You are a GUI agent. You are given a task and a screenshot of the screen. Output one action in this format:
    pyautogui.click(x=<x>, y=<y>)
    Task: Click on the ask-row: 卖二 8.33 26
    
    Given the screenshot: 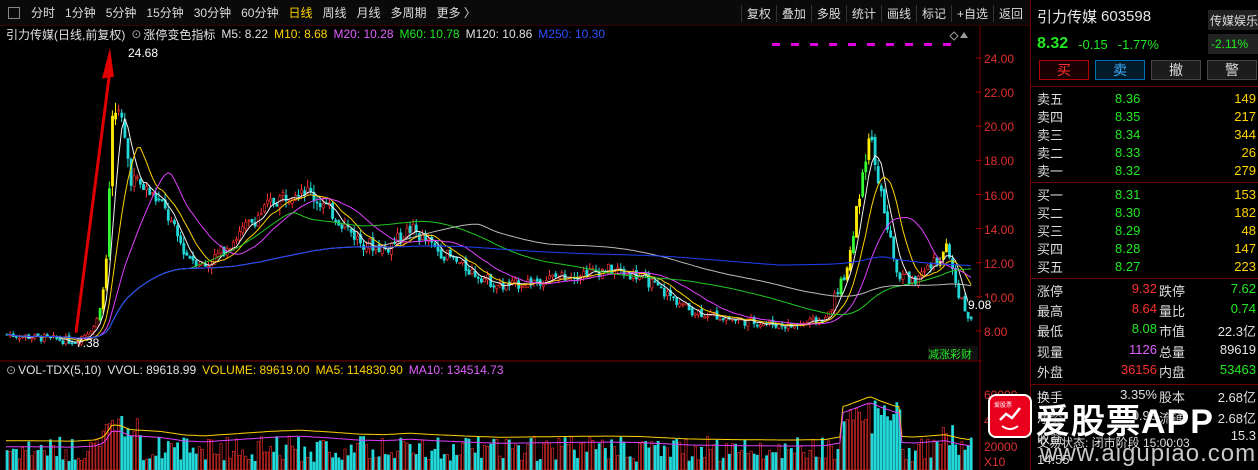 What is the action you would take?
    pyautogui.click(x=1144, y=153)
    